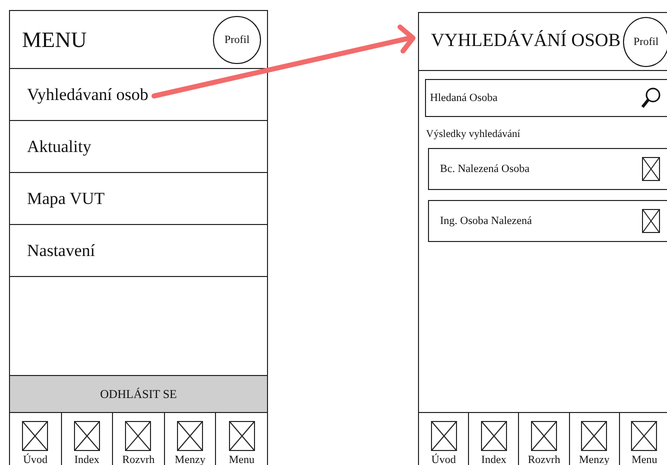 This screenshot has height=465, width=667. Describe the element at coordinates (547, 169) in the screenshot. I see `result-card: Bc. Nalezená Osoba` at that location.